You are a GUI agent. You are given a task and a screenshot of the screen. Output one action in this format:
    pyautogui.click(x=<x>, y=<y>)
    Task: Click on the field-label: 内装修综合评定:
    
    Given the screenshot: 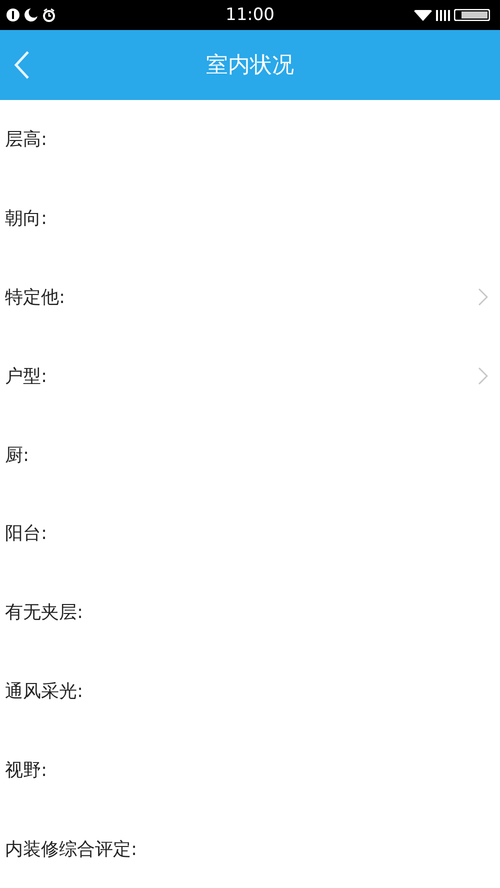 What is the action you would take?
    pyautogui.click(x=71, y=849)
    